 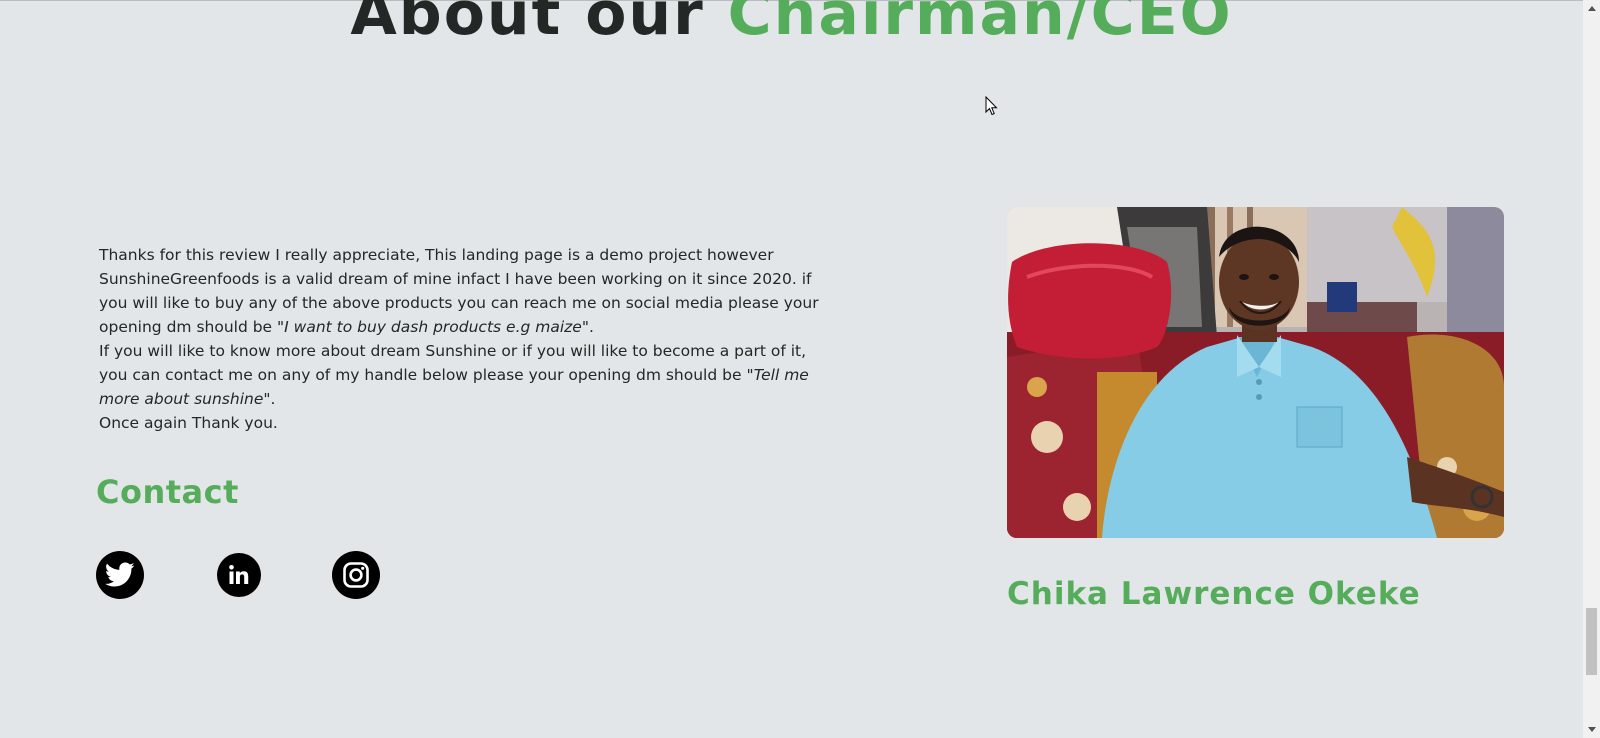 I want to click on scroll-down-arrow-icon, so click(x=1591, y=729).